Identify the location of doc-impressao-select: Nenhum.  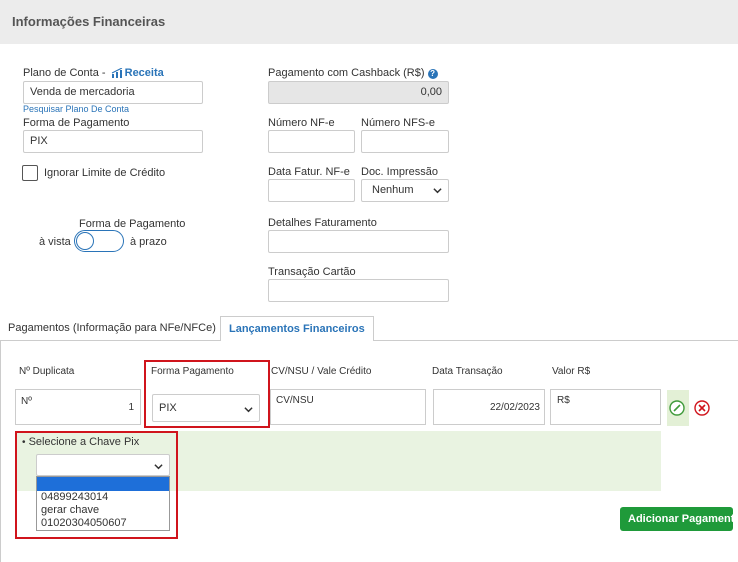
(405, 190).